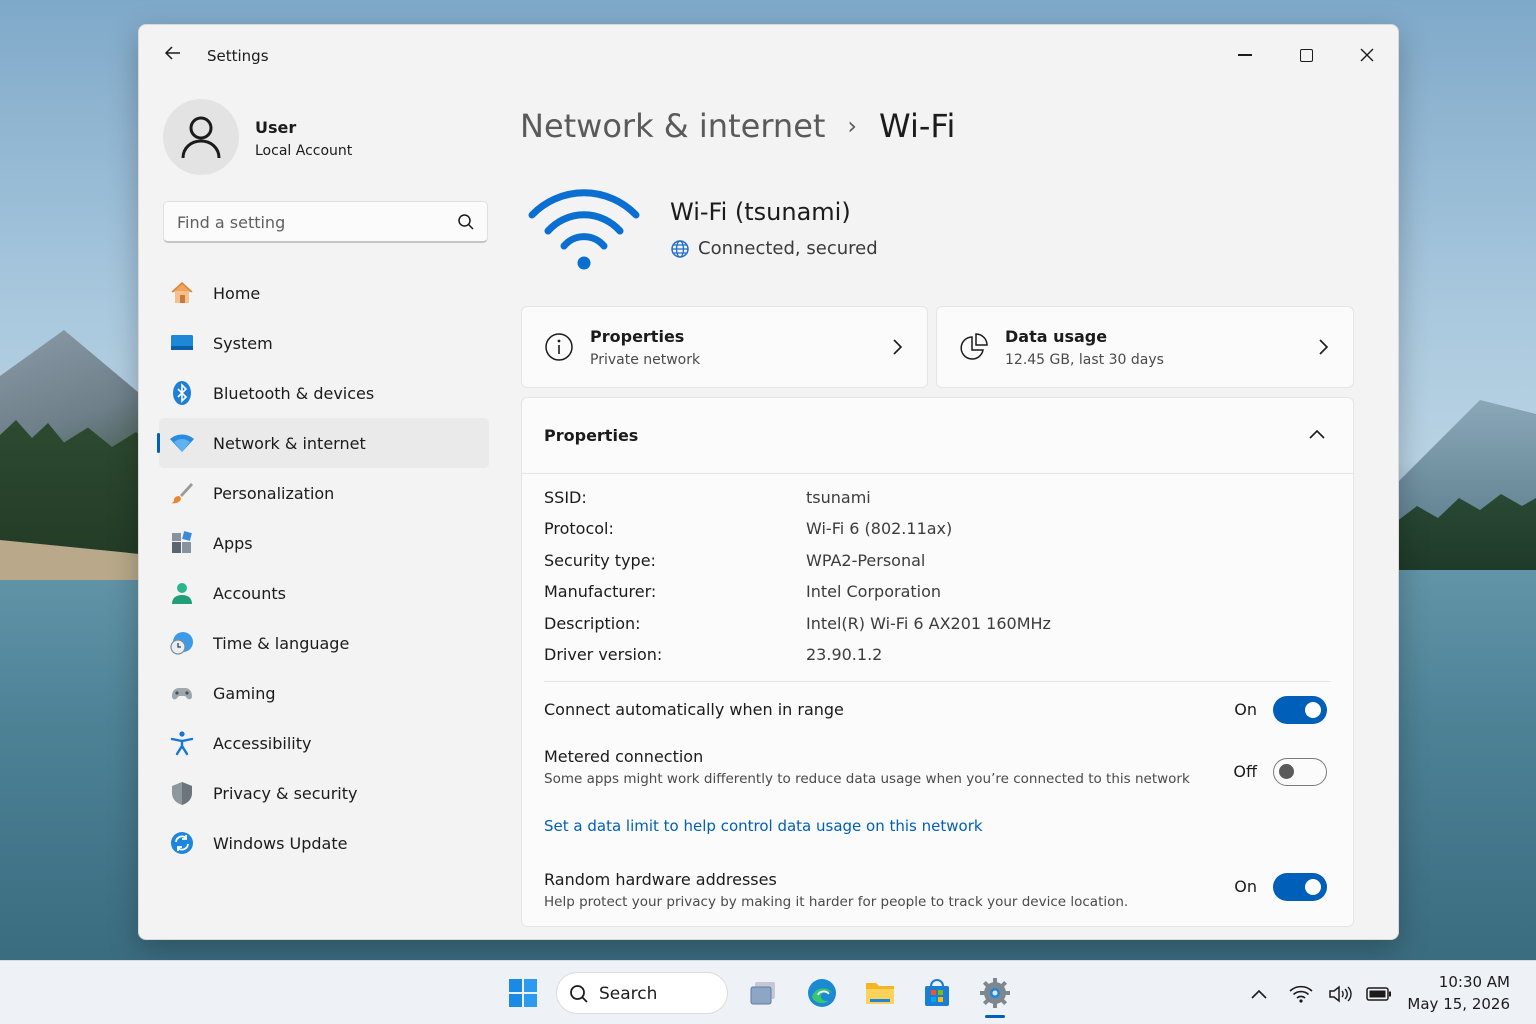 The width and height of the screenshot is (1536, 1024). Describe the element at coordinates (559, 347) in the screenshot. I see `info-icon` at that location.